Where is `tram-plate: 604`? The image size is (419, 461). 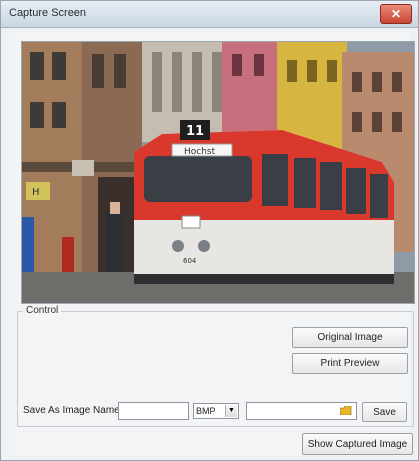
tram-plate: 604 is located at coordinates (190, 261).